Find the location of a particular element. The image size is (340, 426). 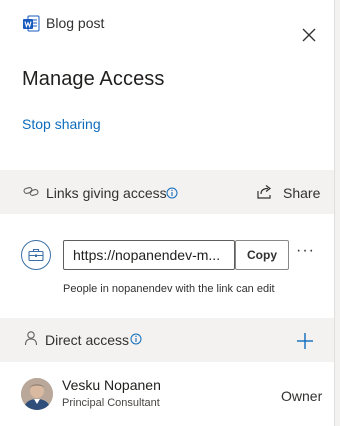

links-section-label: Links giving access is located at coordinates (106, 193).